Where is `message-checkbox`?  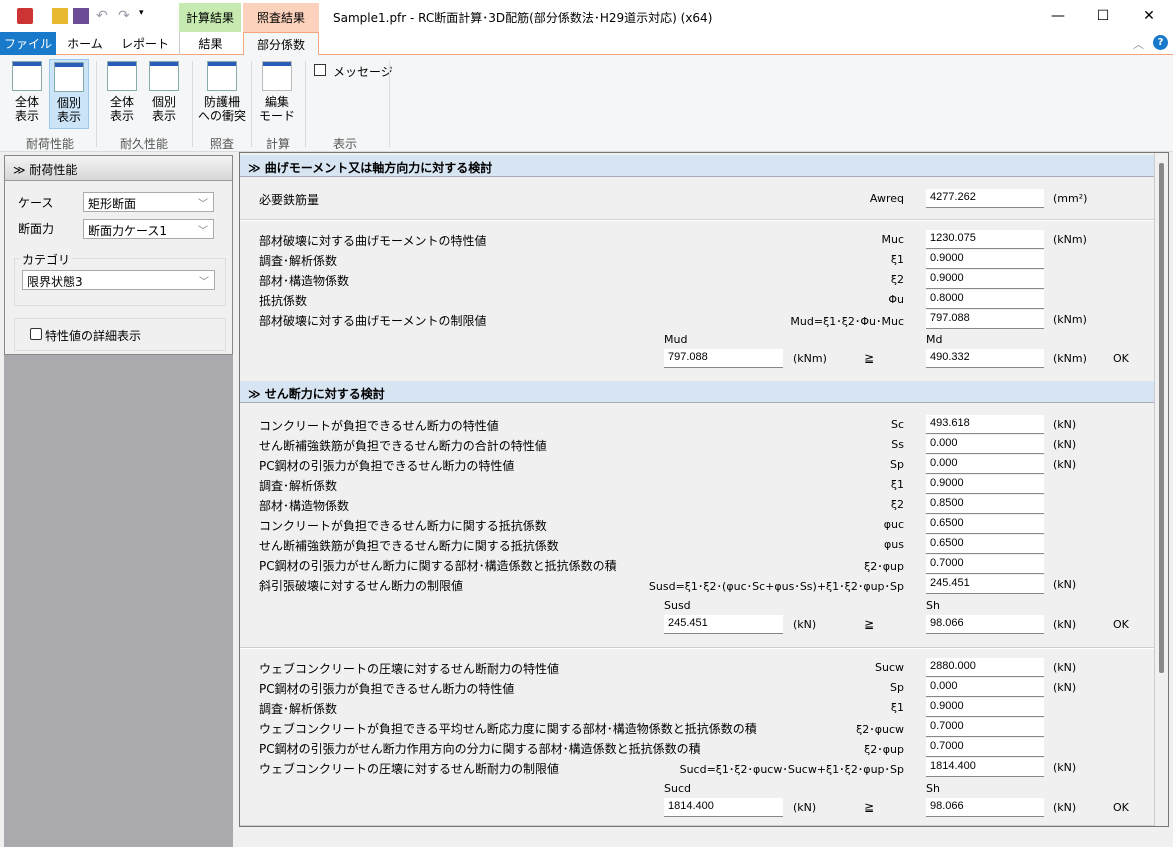
message-checkbox is located at coordinates (320, 70).